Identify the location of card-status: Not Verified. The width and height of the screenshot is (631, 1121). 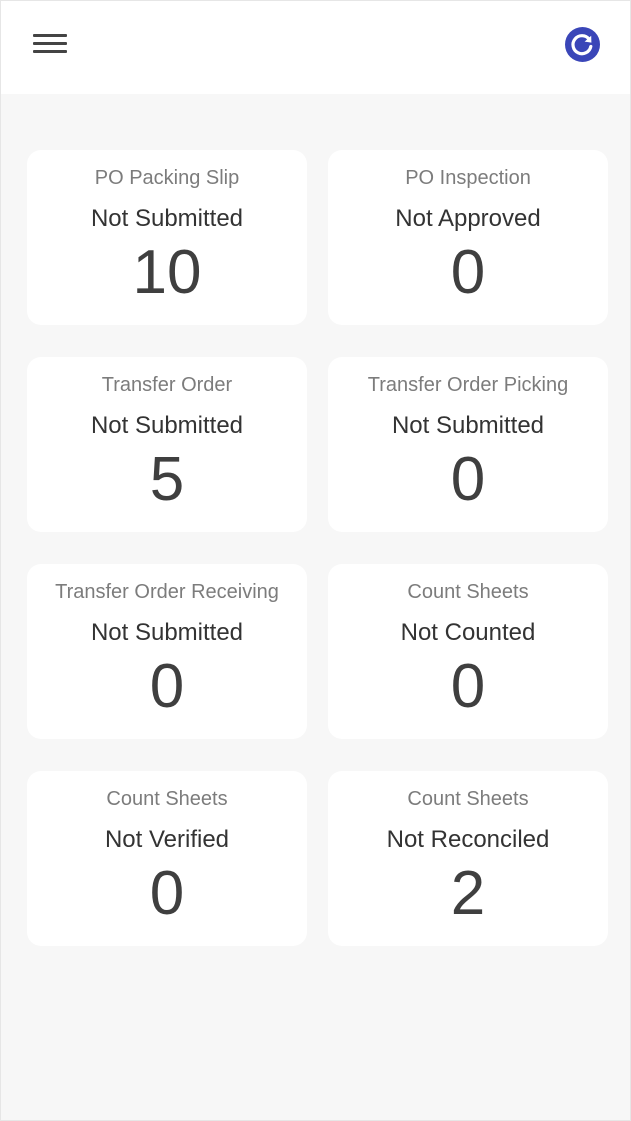
(167, 839).